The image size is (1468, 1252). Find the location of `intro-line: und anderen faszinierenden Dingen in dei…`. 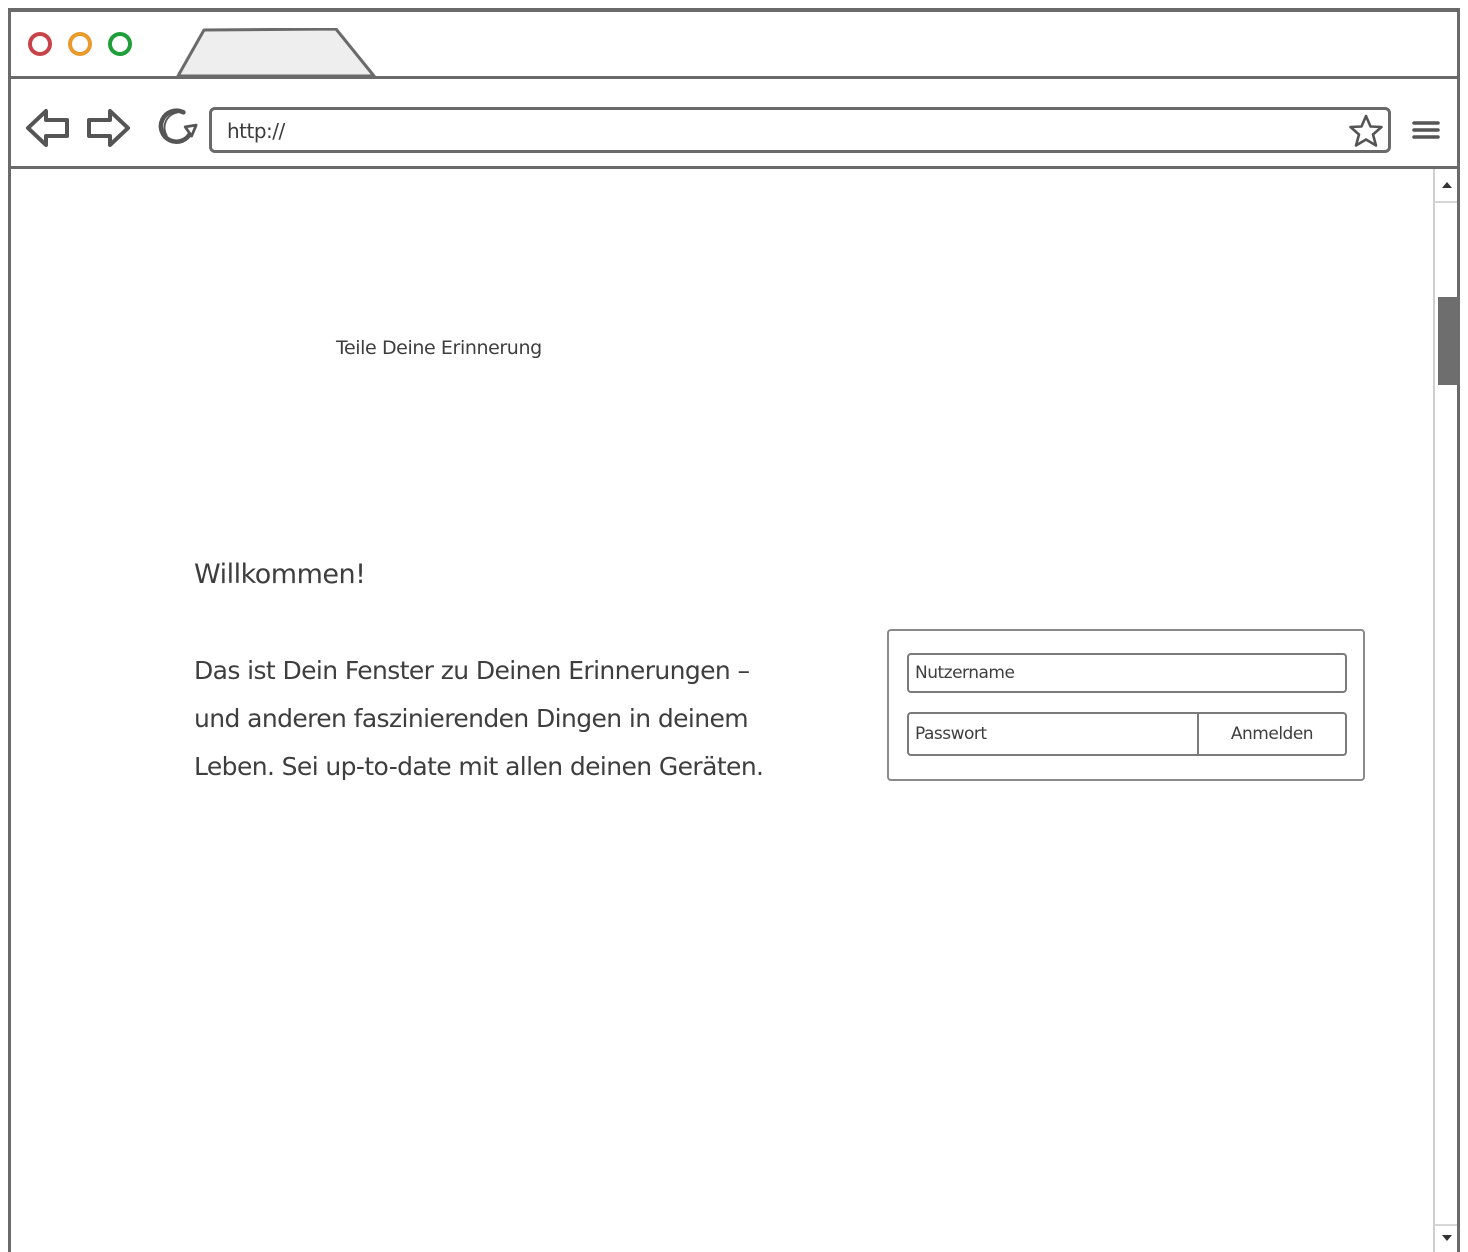

intro-line: und anderen faszinierenden Dingen in dei… is located at coordinates (471, 718).